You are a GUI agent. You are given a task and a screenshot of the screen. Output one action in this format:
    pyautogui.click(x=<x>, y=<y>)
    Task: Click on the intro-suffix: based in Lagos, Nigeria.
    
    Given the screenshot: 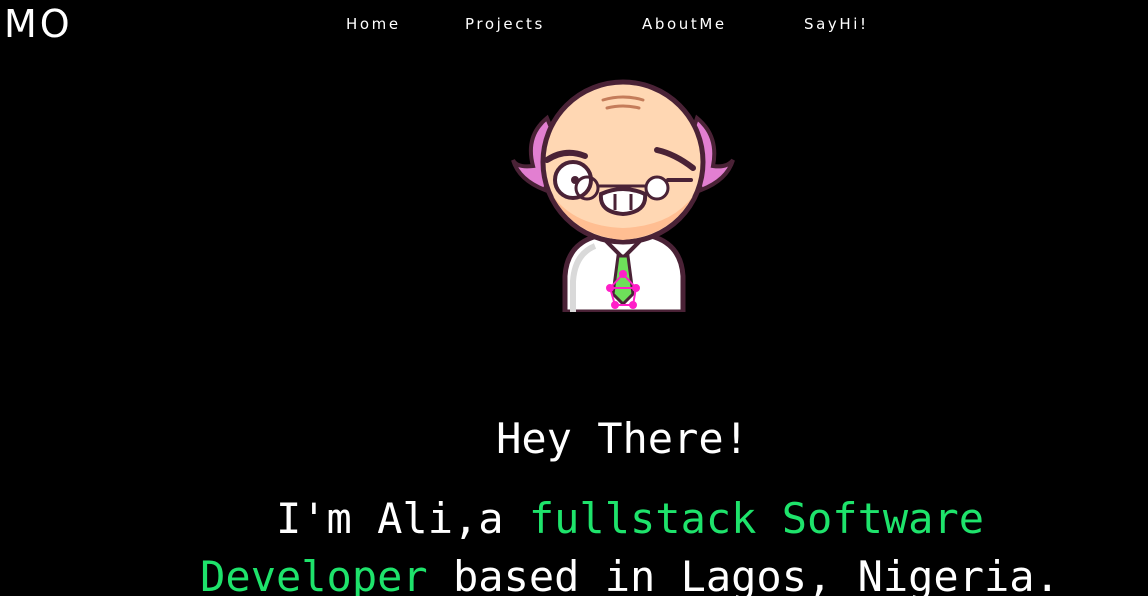 What is the action you would take?
    pyautogui.click(x=756, y=574)
    